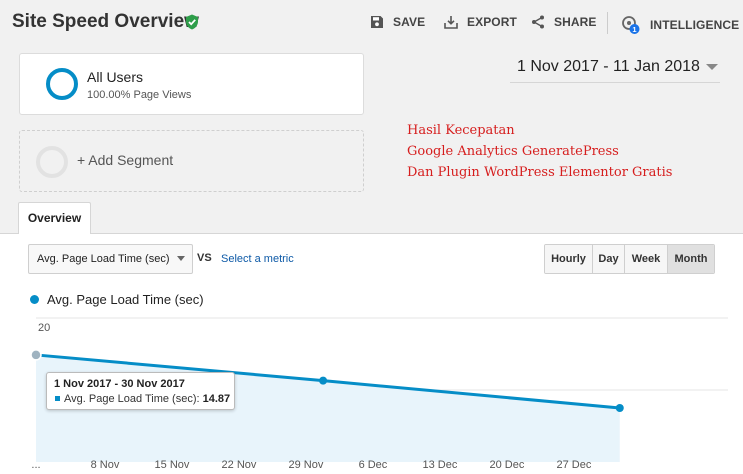 This screenshot has height=474, width=743. I want to click on period-month-button: Month, so click(691, 259).